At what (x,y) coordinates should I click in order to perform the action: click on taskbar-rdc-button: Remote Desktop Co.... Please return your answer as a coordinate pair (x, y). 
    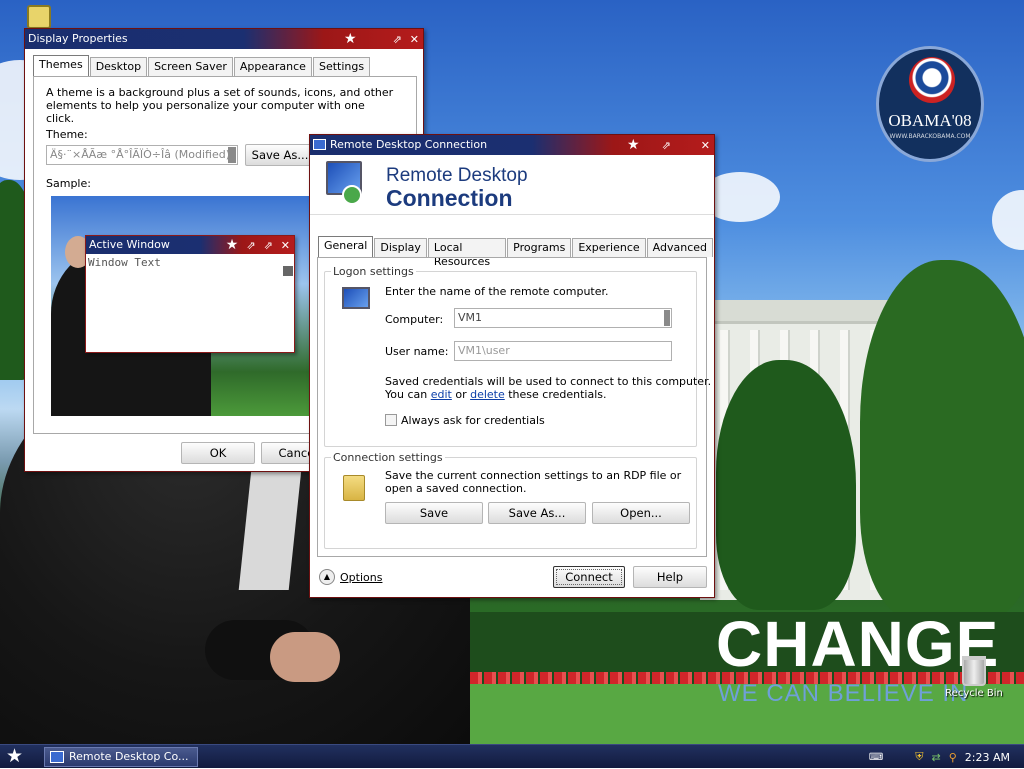
    Looking at the image, I should click on (121, 757).